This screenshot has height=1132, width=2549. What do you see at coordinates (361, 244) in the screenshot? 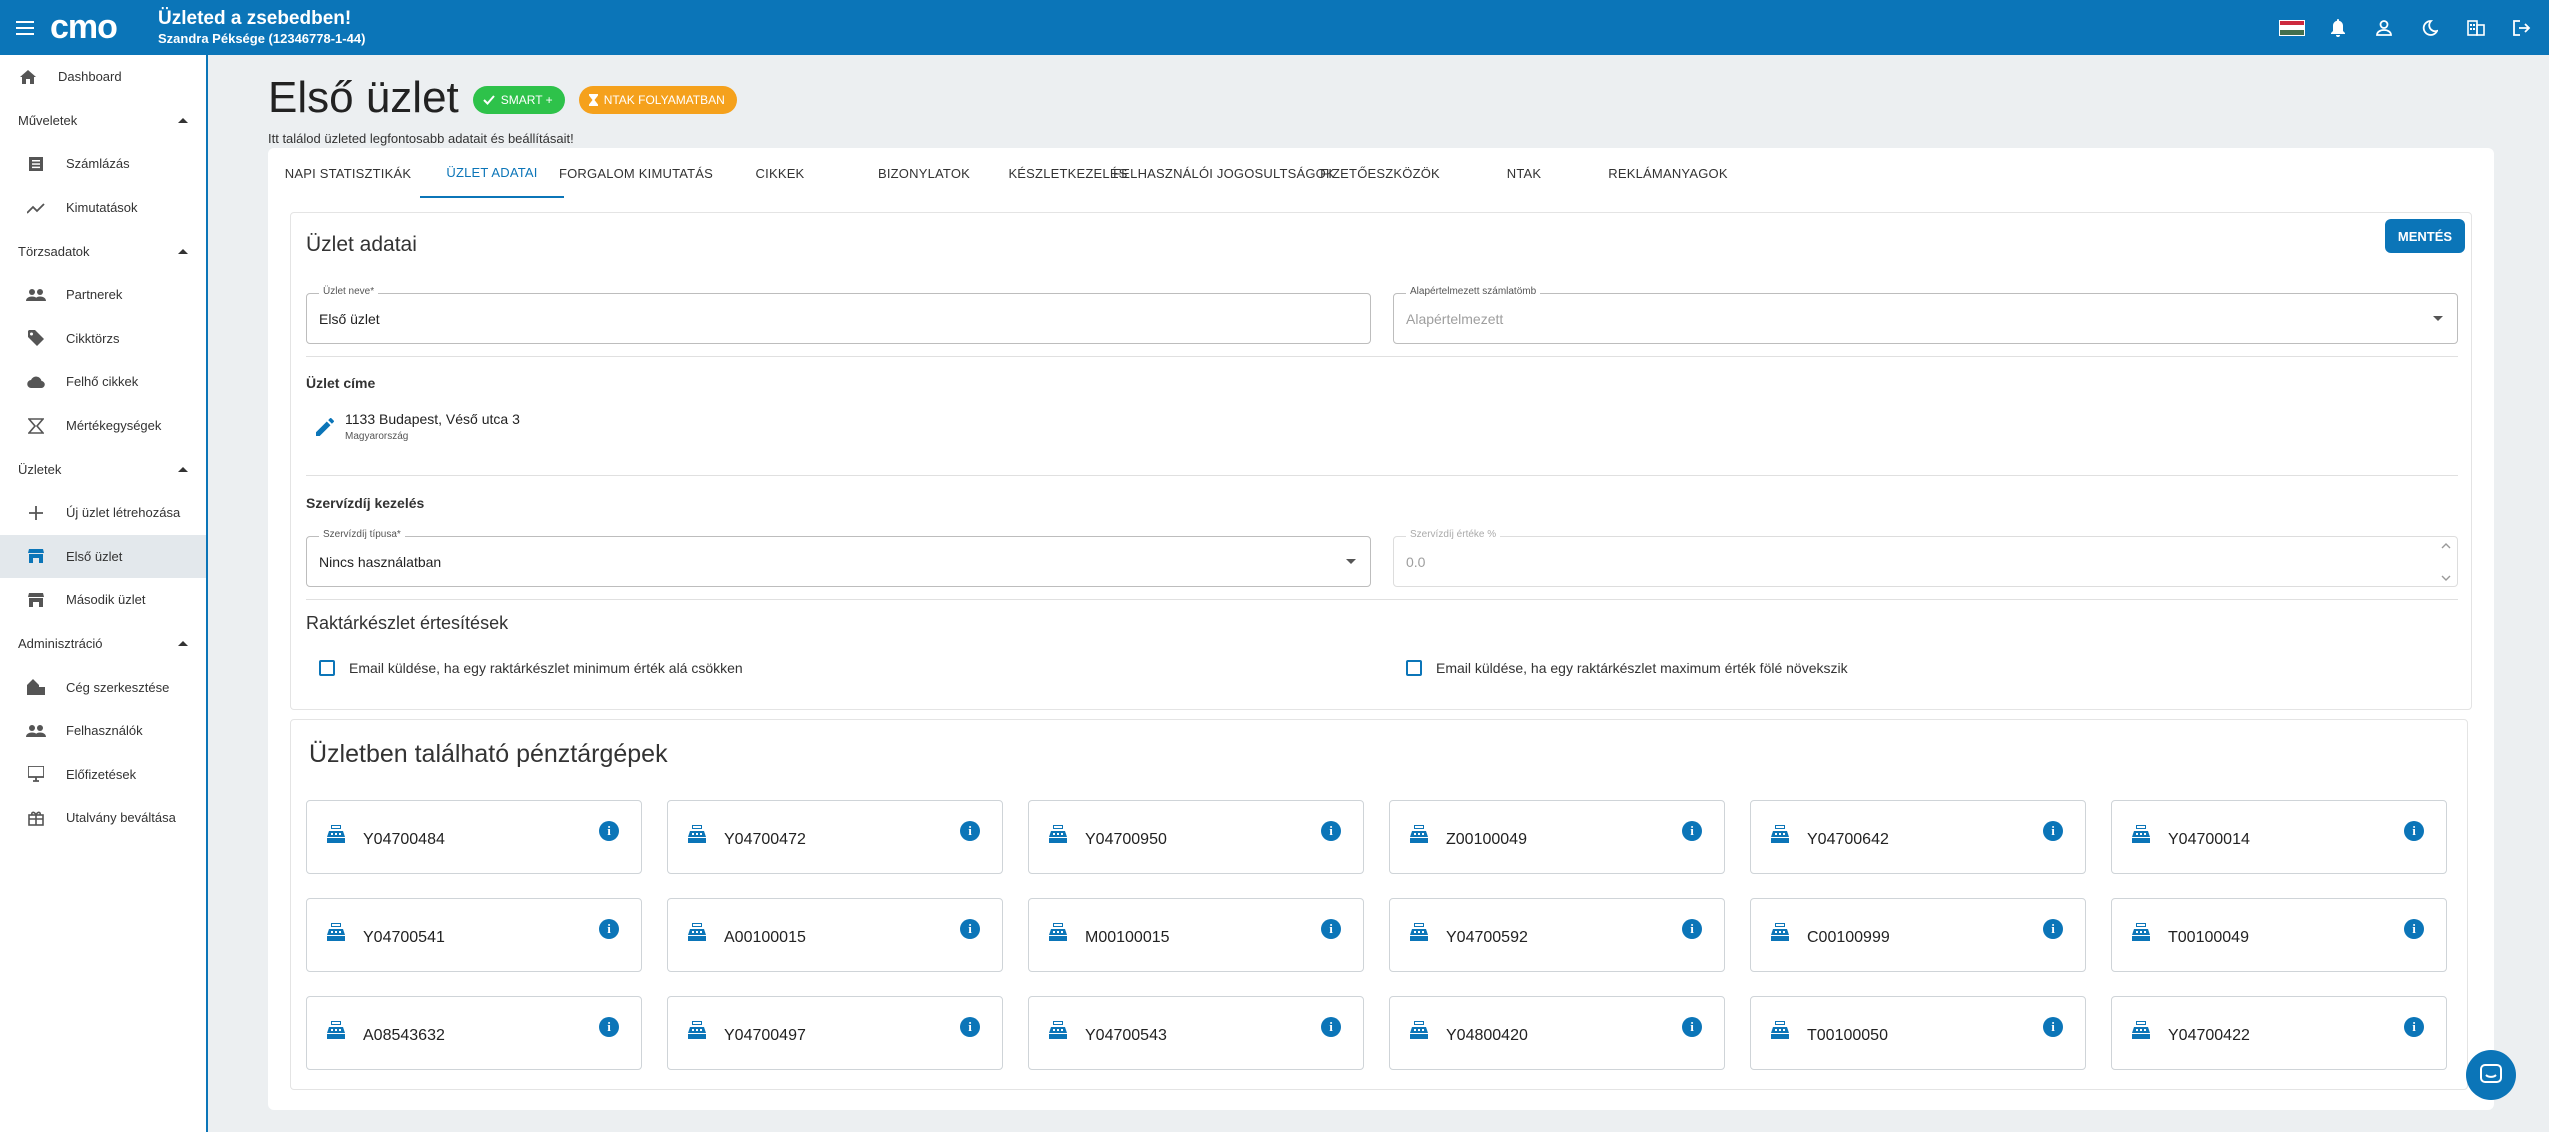
I see `section-title: Üzlet adatai` at bounding box center [361, 244].